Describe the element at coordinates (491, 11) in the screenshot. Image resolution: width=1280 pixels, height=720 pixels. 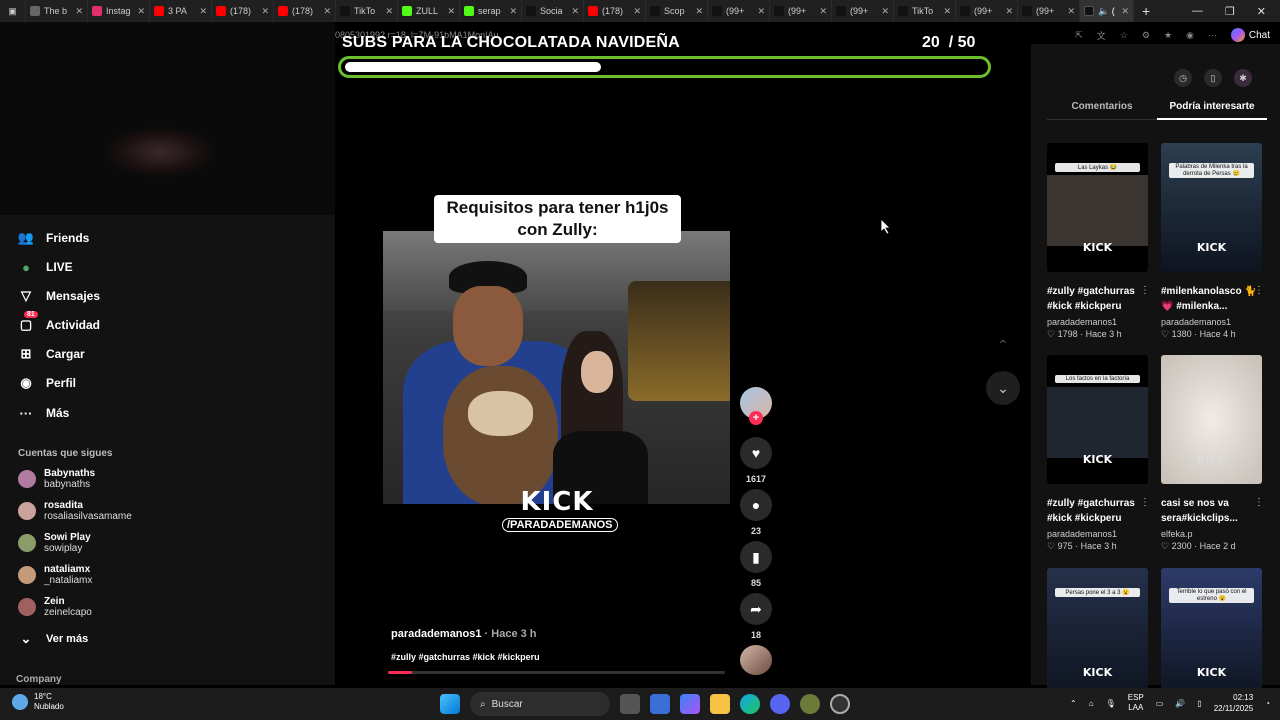
I see `browser-tab: serap ✕` at that location.